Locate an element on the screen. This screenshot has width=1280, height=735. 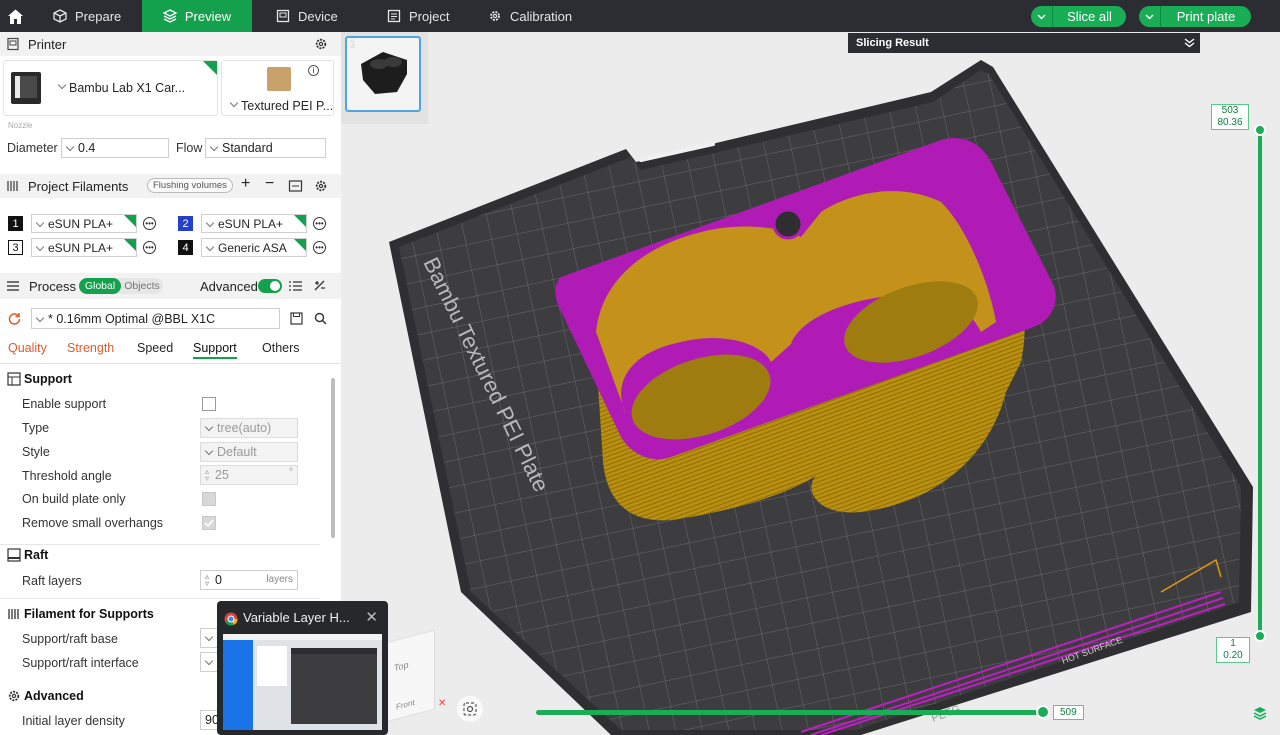
degree-unit: ° is located at coordinates (291, 472).